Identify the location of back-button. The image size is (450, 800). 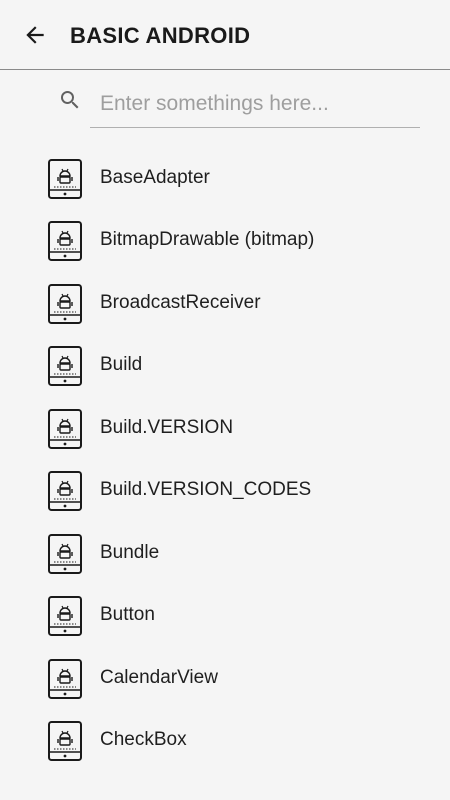
(35, 35).